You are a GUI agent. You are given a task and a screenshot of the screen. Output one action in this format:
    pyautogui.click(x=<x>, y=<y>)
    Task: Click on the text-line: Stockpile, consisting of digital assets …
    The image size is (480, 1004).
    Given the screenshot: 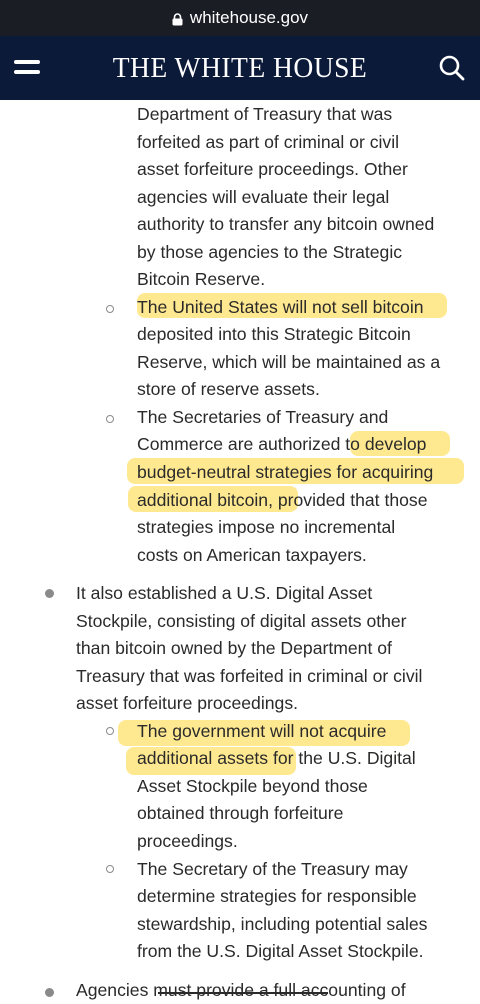 What is the action you would take?
    pyautogui.click(x=241, y=621)
    